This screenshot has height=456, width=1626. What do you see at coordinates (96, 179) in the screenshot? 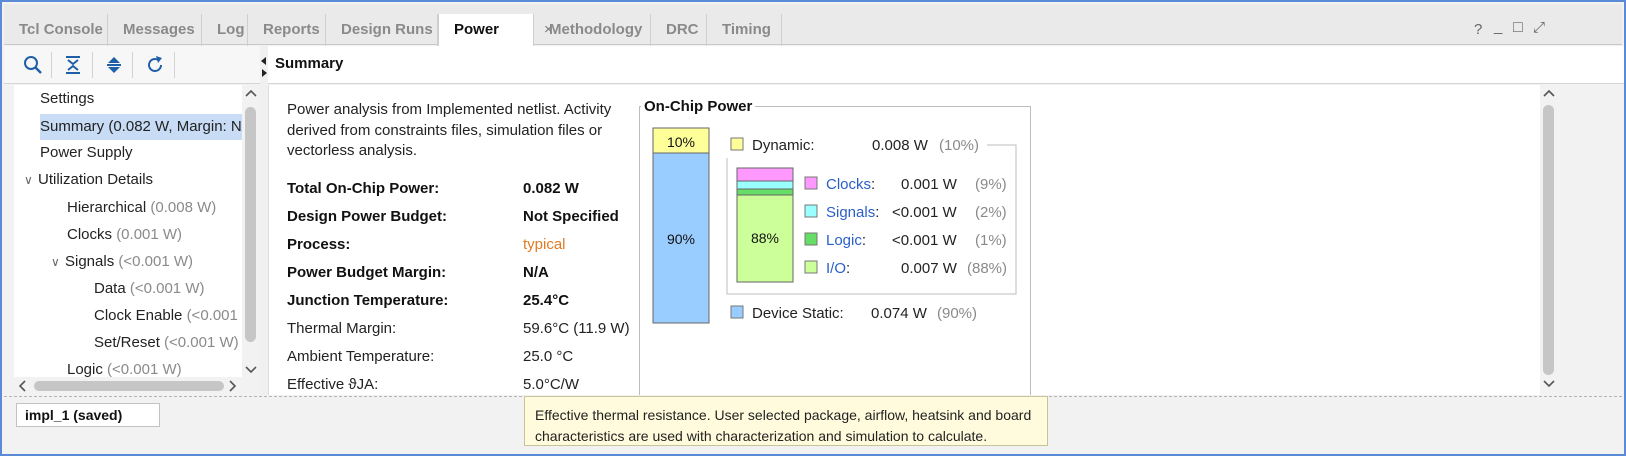
I see `tree-item-label: Utilization Details` at bounding box center [96, 179].